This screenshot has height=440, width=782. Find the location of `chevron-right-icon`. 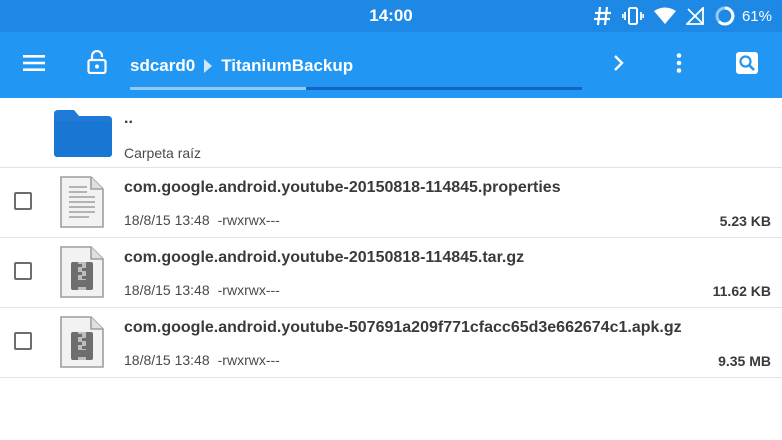

chevron-right-icon is located at coordinates (619, 65).